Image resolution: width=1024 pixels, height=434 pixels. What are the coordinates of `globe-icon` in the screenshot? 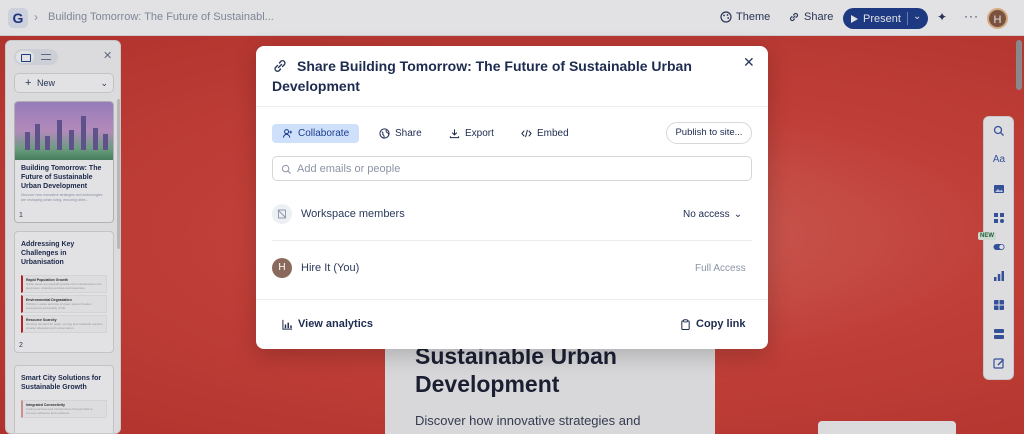 It's located at (384, 133).